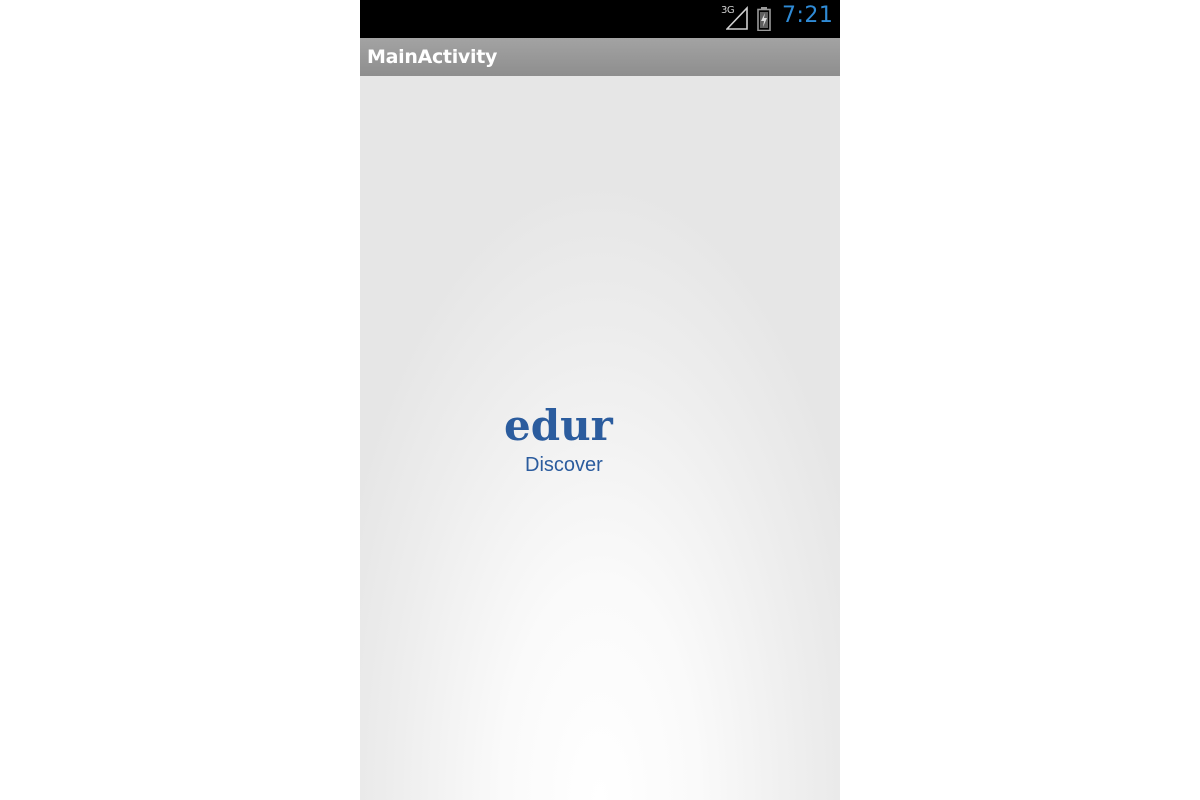 The image size is (1200, 800). Describe the element at coordinates (600, 19) in the screenshot. I see `status-bar: 3G 7:21` at that location.